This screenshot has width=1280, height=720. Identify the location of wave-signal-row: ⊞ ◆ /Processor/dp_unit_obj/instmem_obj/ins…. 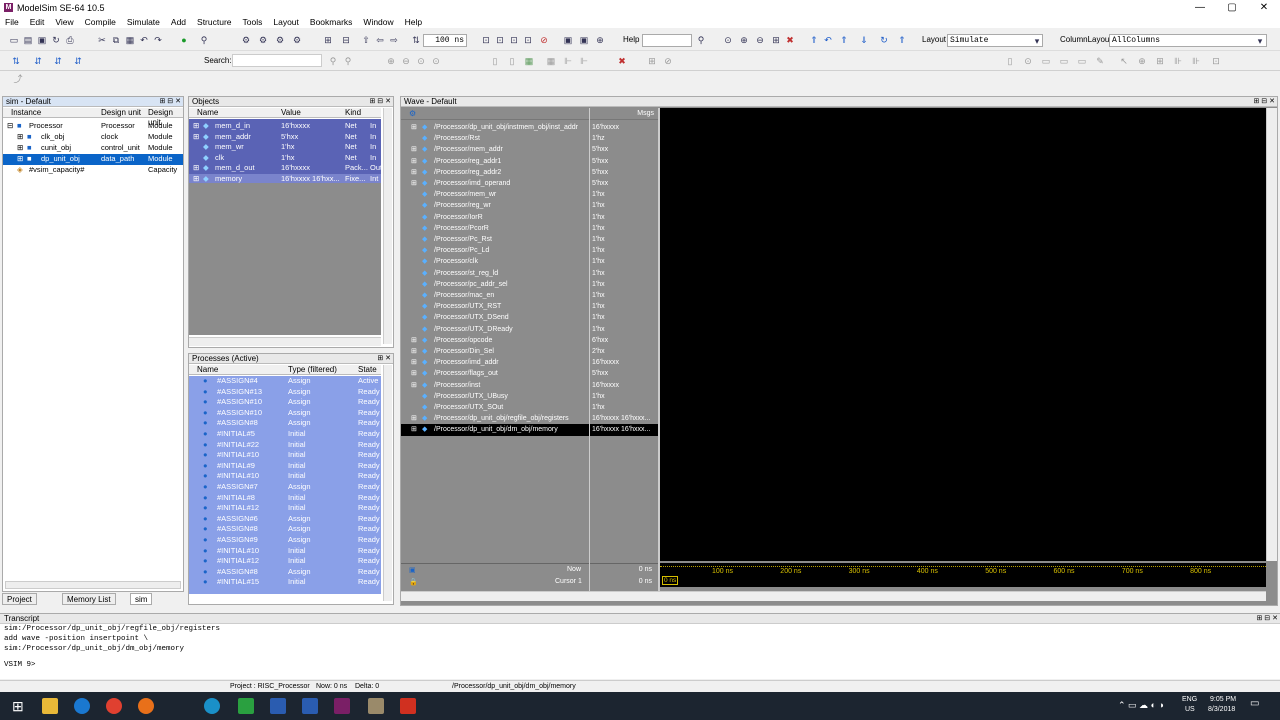
(495, 127).